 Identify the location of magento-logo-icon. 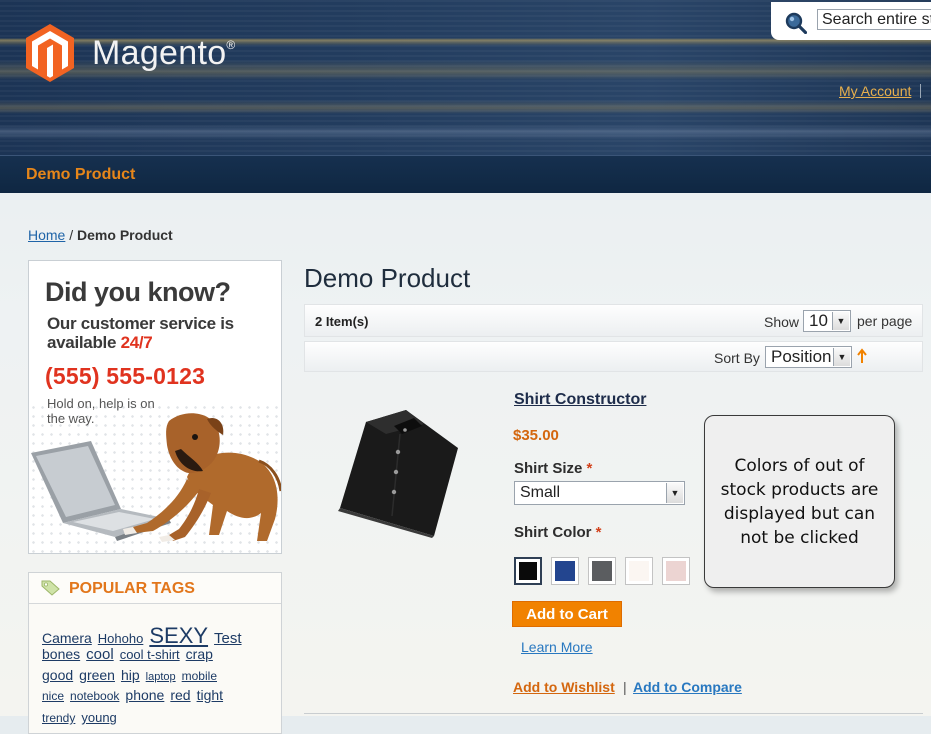
(50, 53).